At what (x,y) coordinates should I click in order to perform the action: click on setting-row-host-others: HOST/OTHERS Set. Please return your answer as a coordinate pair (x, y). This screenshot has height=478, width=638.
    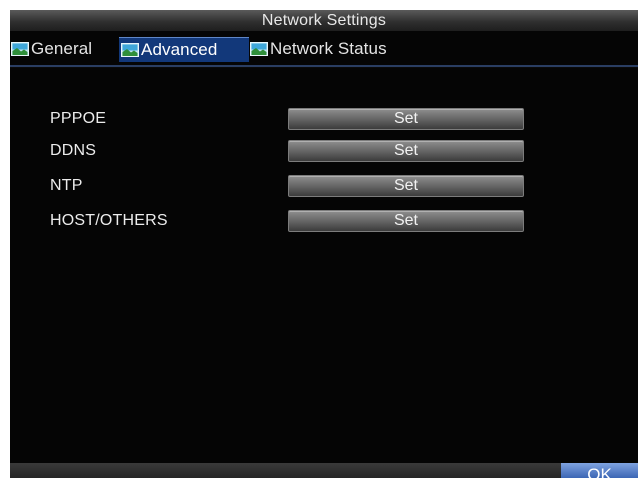
    Looking at the image, I should click on (324, 223).